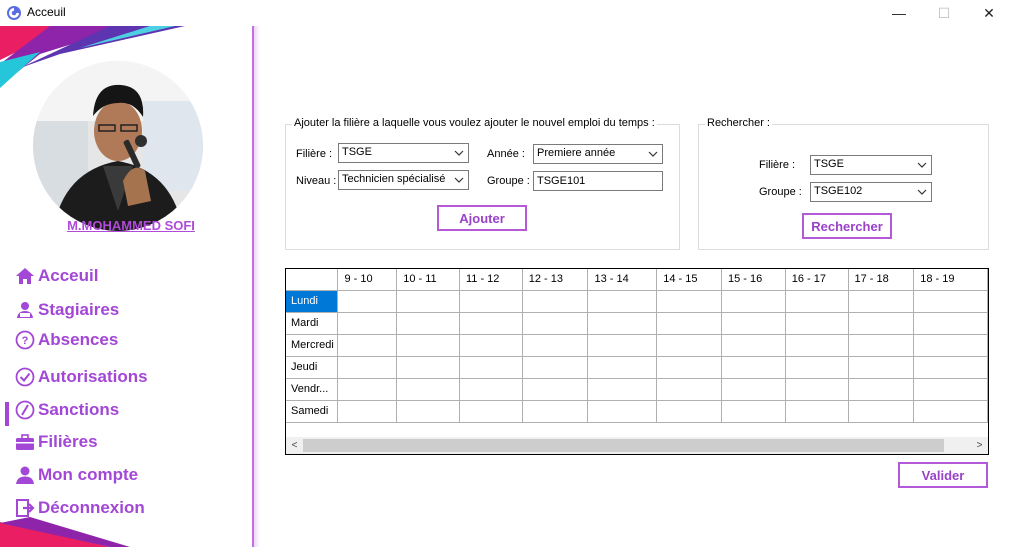 This screenshot has width=1009, height=547. What do you see at coordinates (56, 442) in the screenshot?
I see `sidebar-item-filieres: Filières` at bounding box center [56, 442].